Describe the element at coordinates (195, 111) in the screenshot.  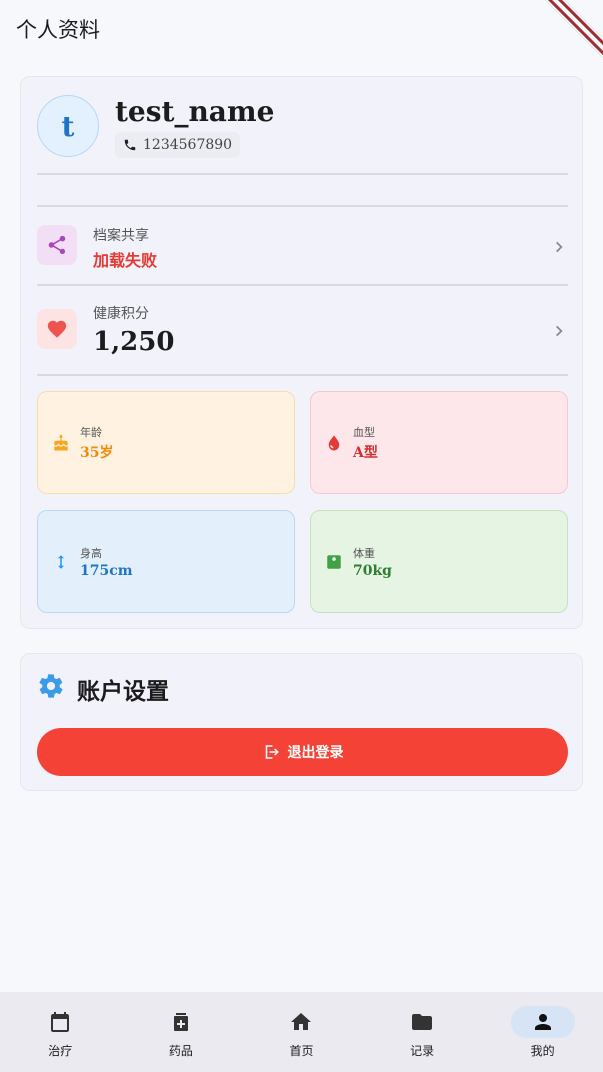
I see `user-name: test_name` at that location.